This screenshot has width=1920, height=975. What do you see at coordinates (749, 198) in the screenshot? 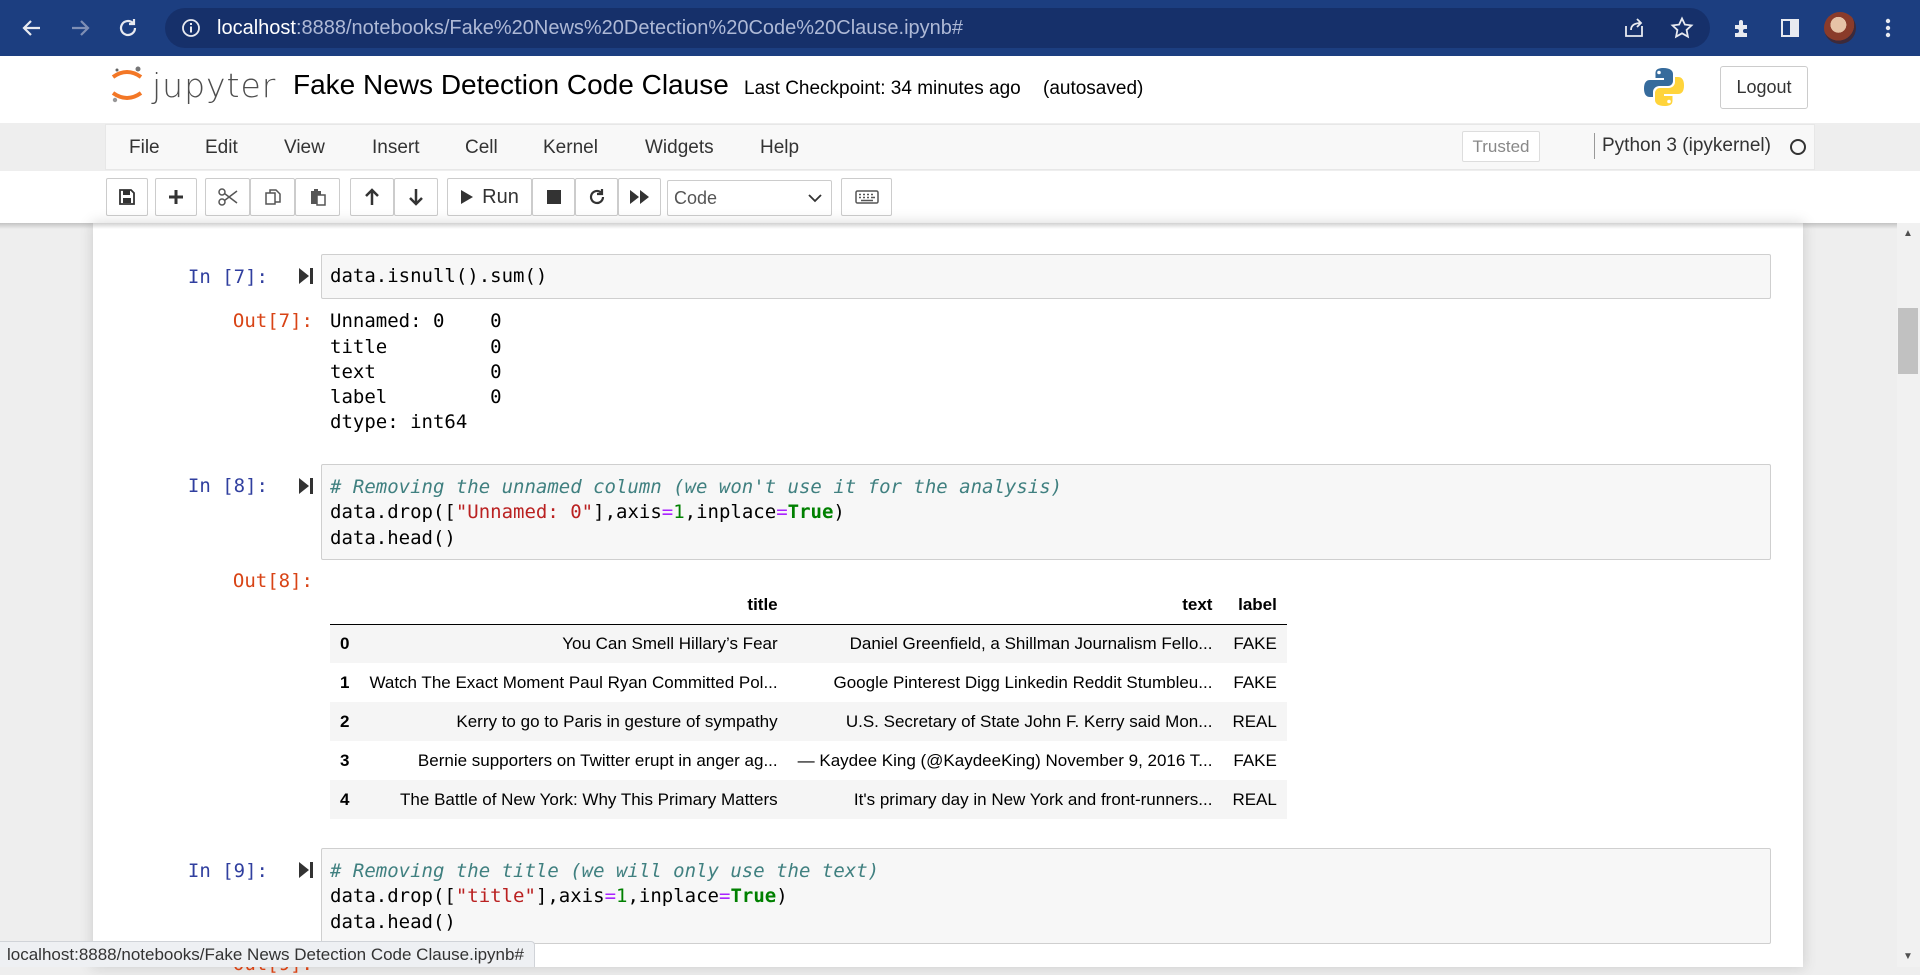
I see `cell-type-select: Code` at bounding box center [749, 198].